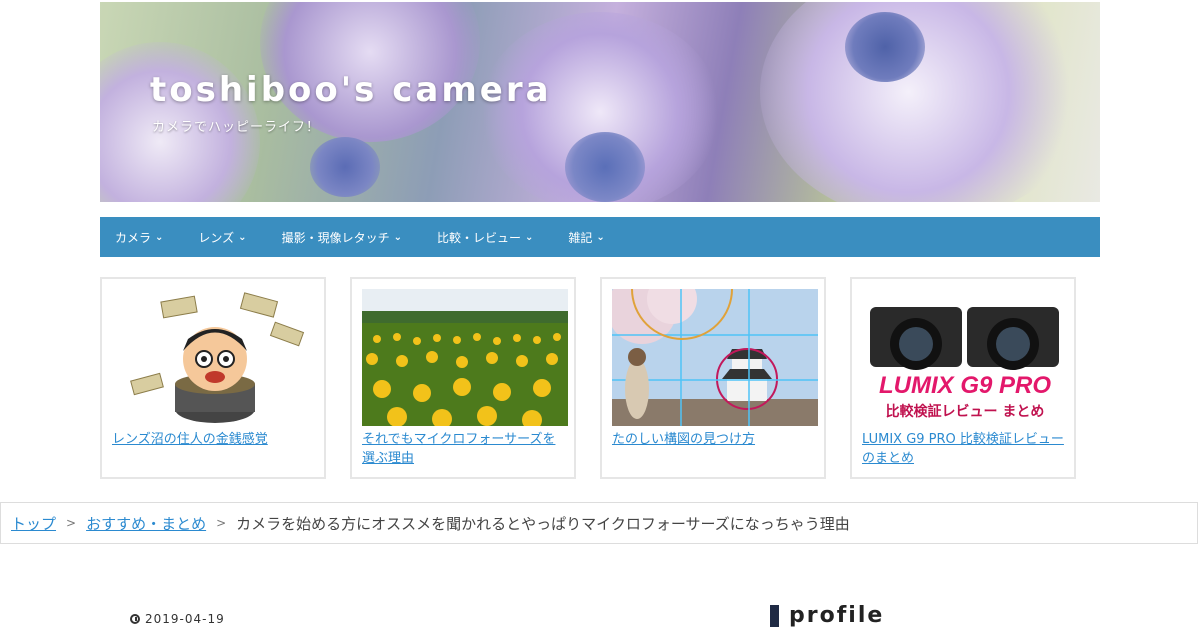 Image resolution: width=1200 pixels, height=630 pixels. I want to click on nav-item-misc: 雑記 ⌄, so click(586, 237).